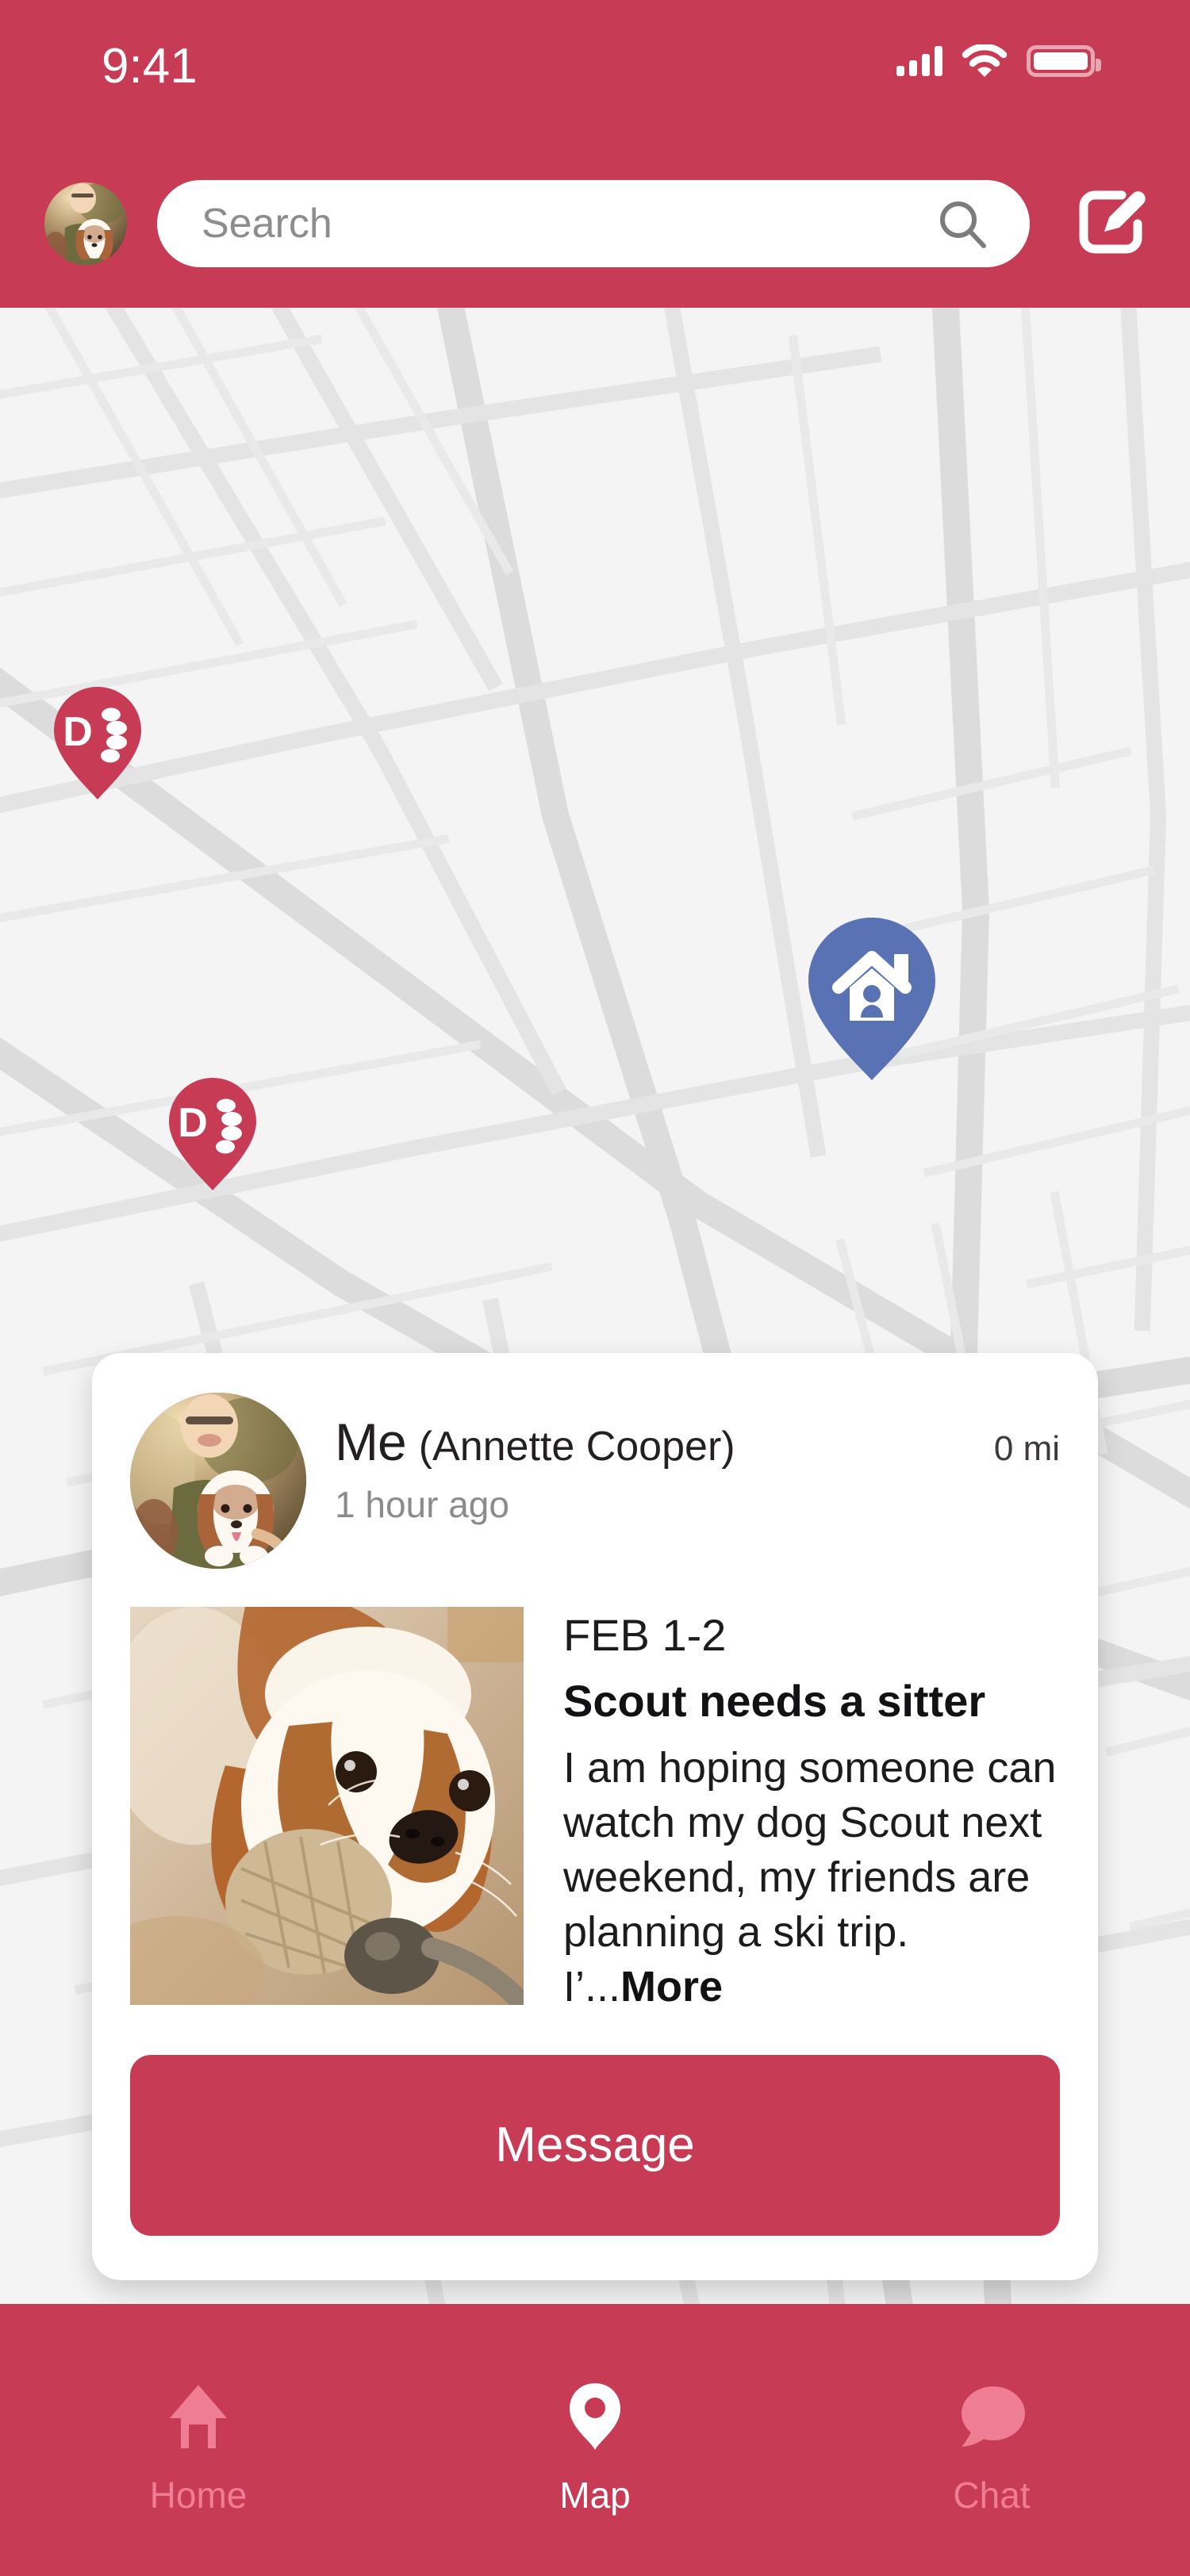 This screenshot has width=1190, height=2576. I want to click on nav-label-home: Home, so click(198, 2495).